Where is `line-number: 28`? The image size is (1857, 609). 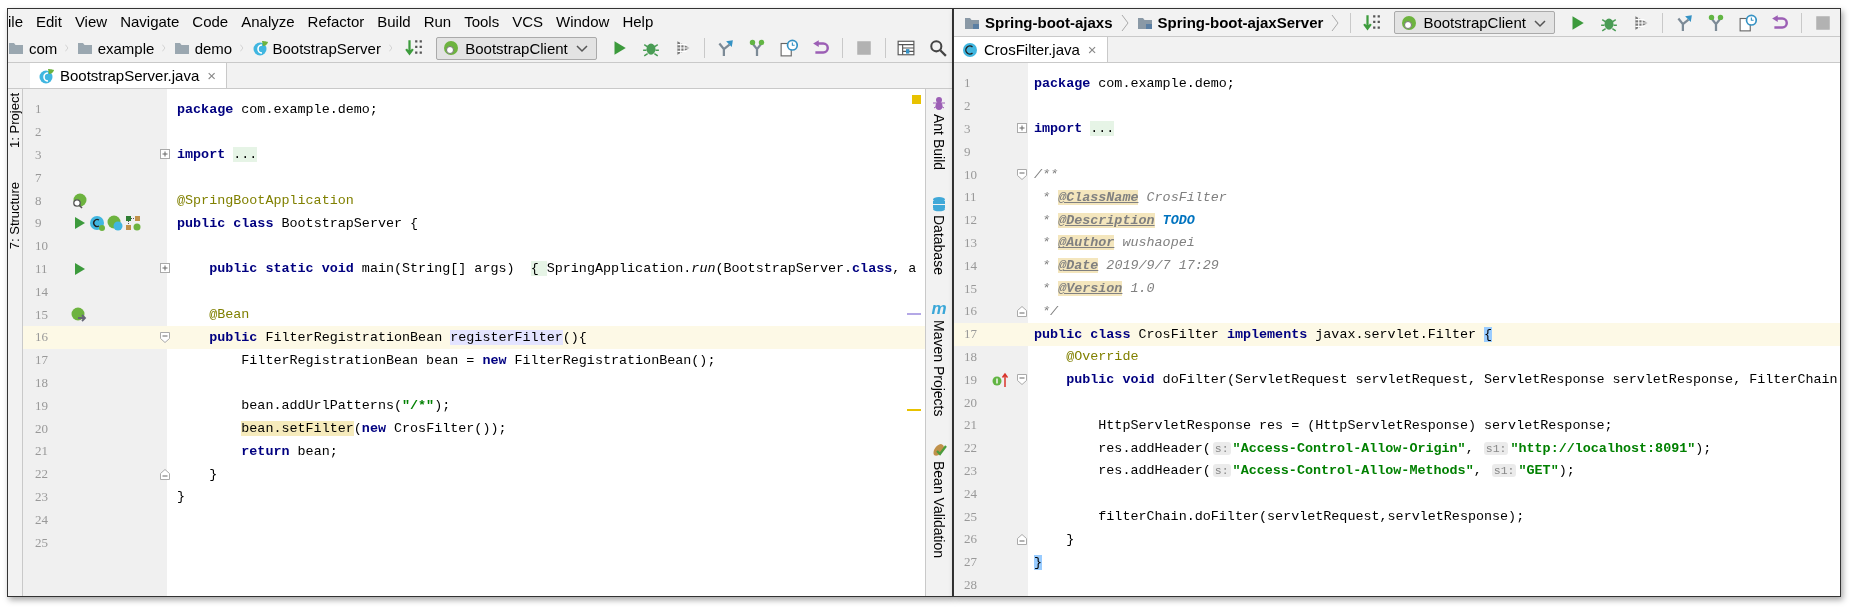 line-number: 28 is located at coordinates (970, 584).